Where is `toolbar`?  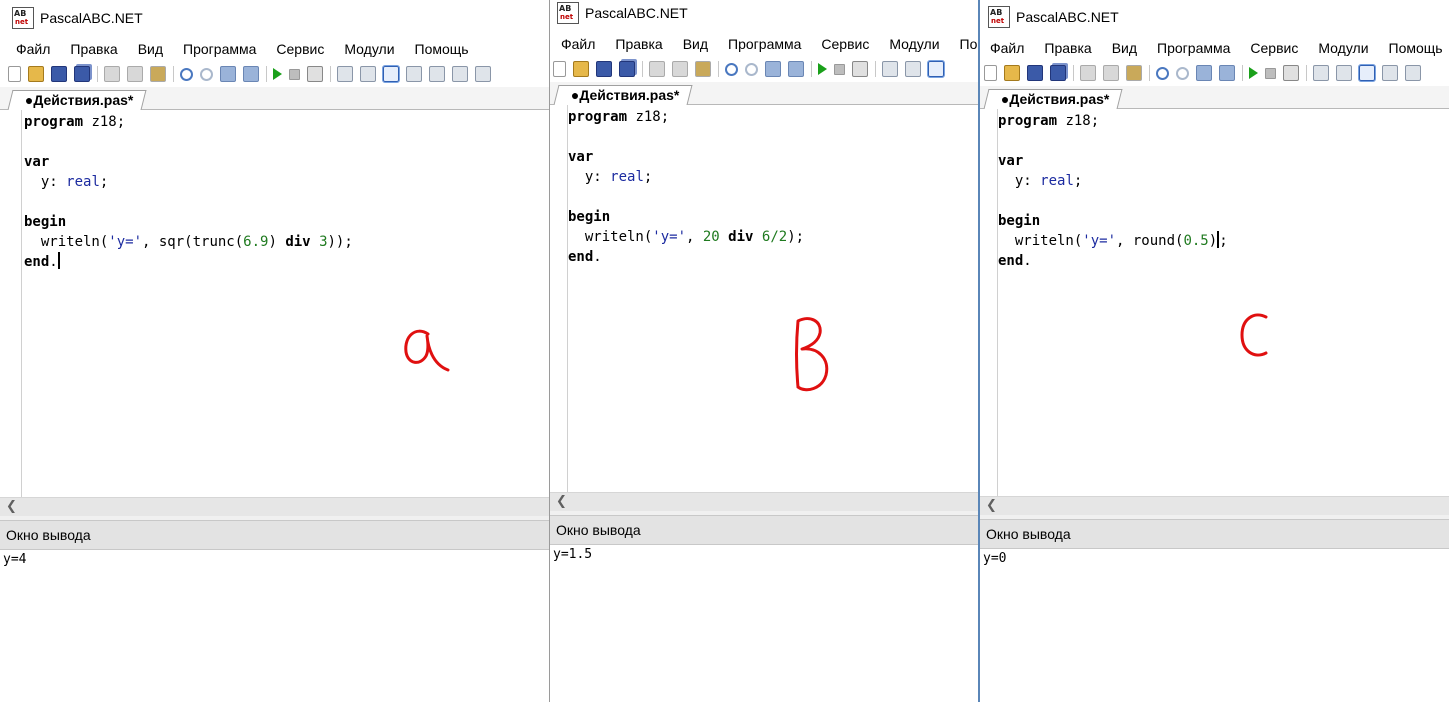 toolbar is located at coordinates (1214, 73).